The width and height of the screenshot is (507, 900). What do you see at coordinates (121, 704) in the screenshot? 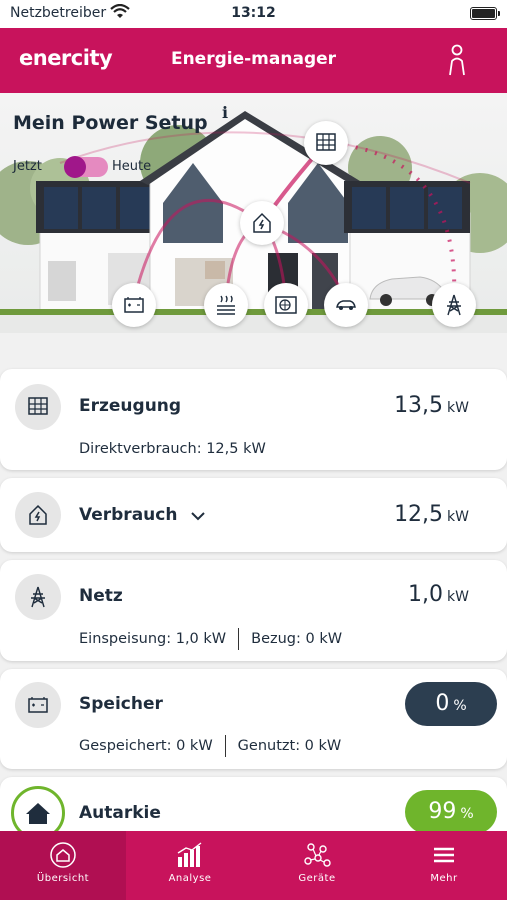
I see `card-label: Speicher` at bounding box center [121, 704].